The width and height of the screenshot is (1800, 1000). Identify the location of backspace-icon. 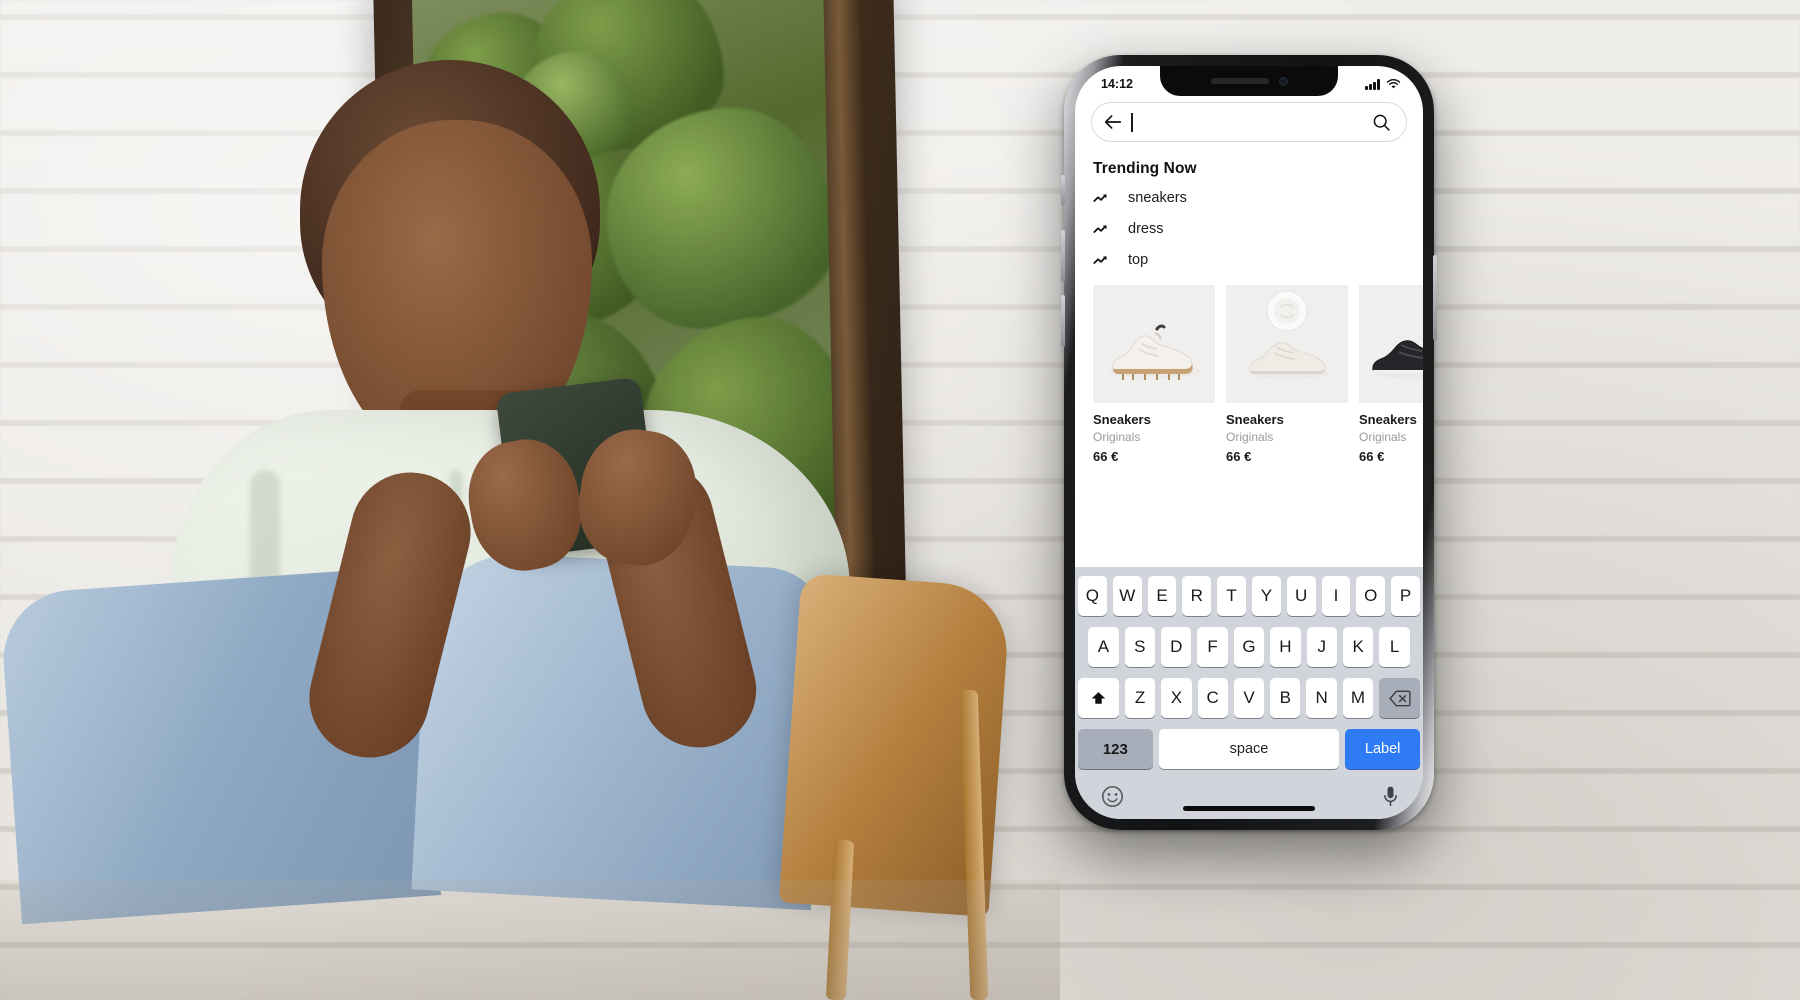
(1399, 698).